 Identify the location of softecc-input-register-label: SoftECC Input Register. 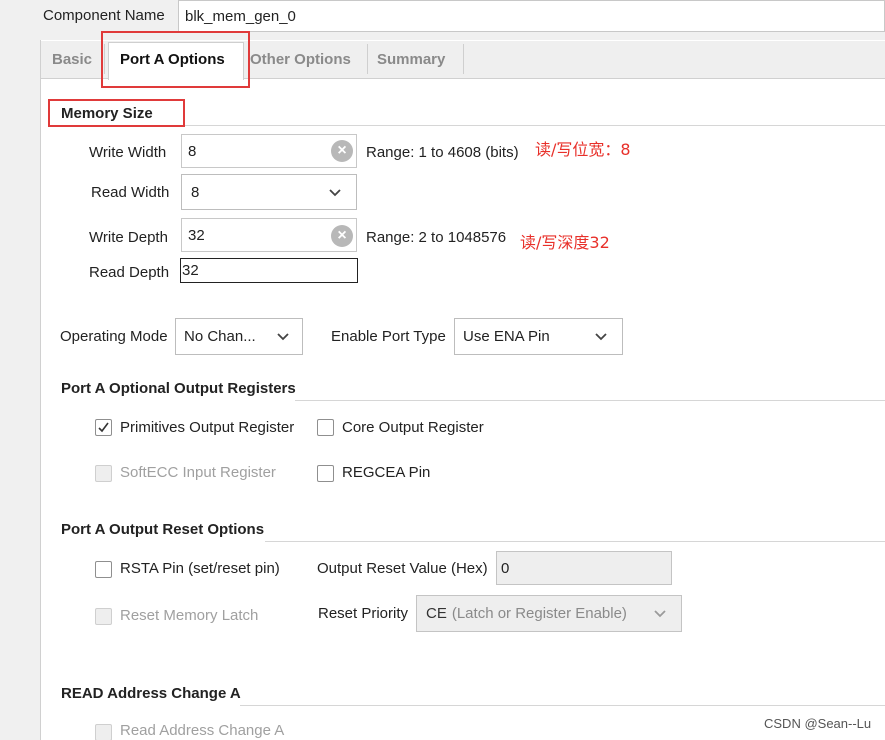
(198, 472).